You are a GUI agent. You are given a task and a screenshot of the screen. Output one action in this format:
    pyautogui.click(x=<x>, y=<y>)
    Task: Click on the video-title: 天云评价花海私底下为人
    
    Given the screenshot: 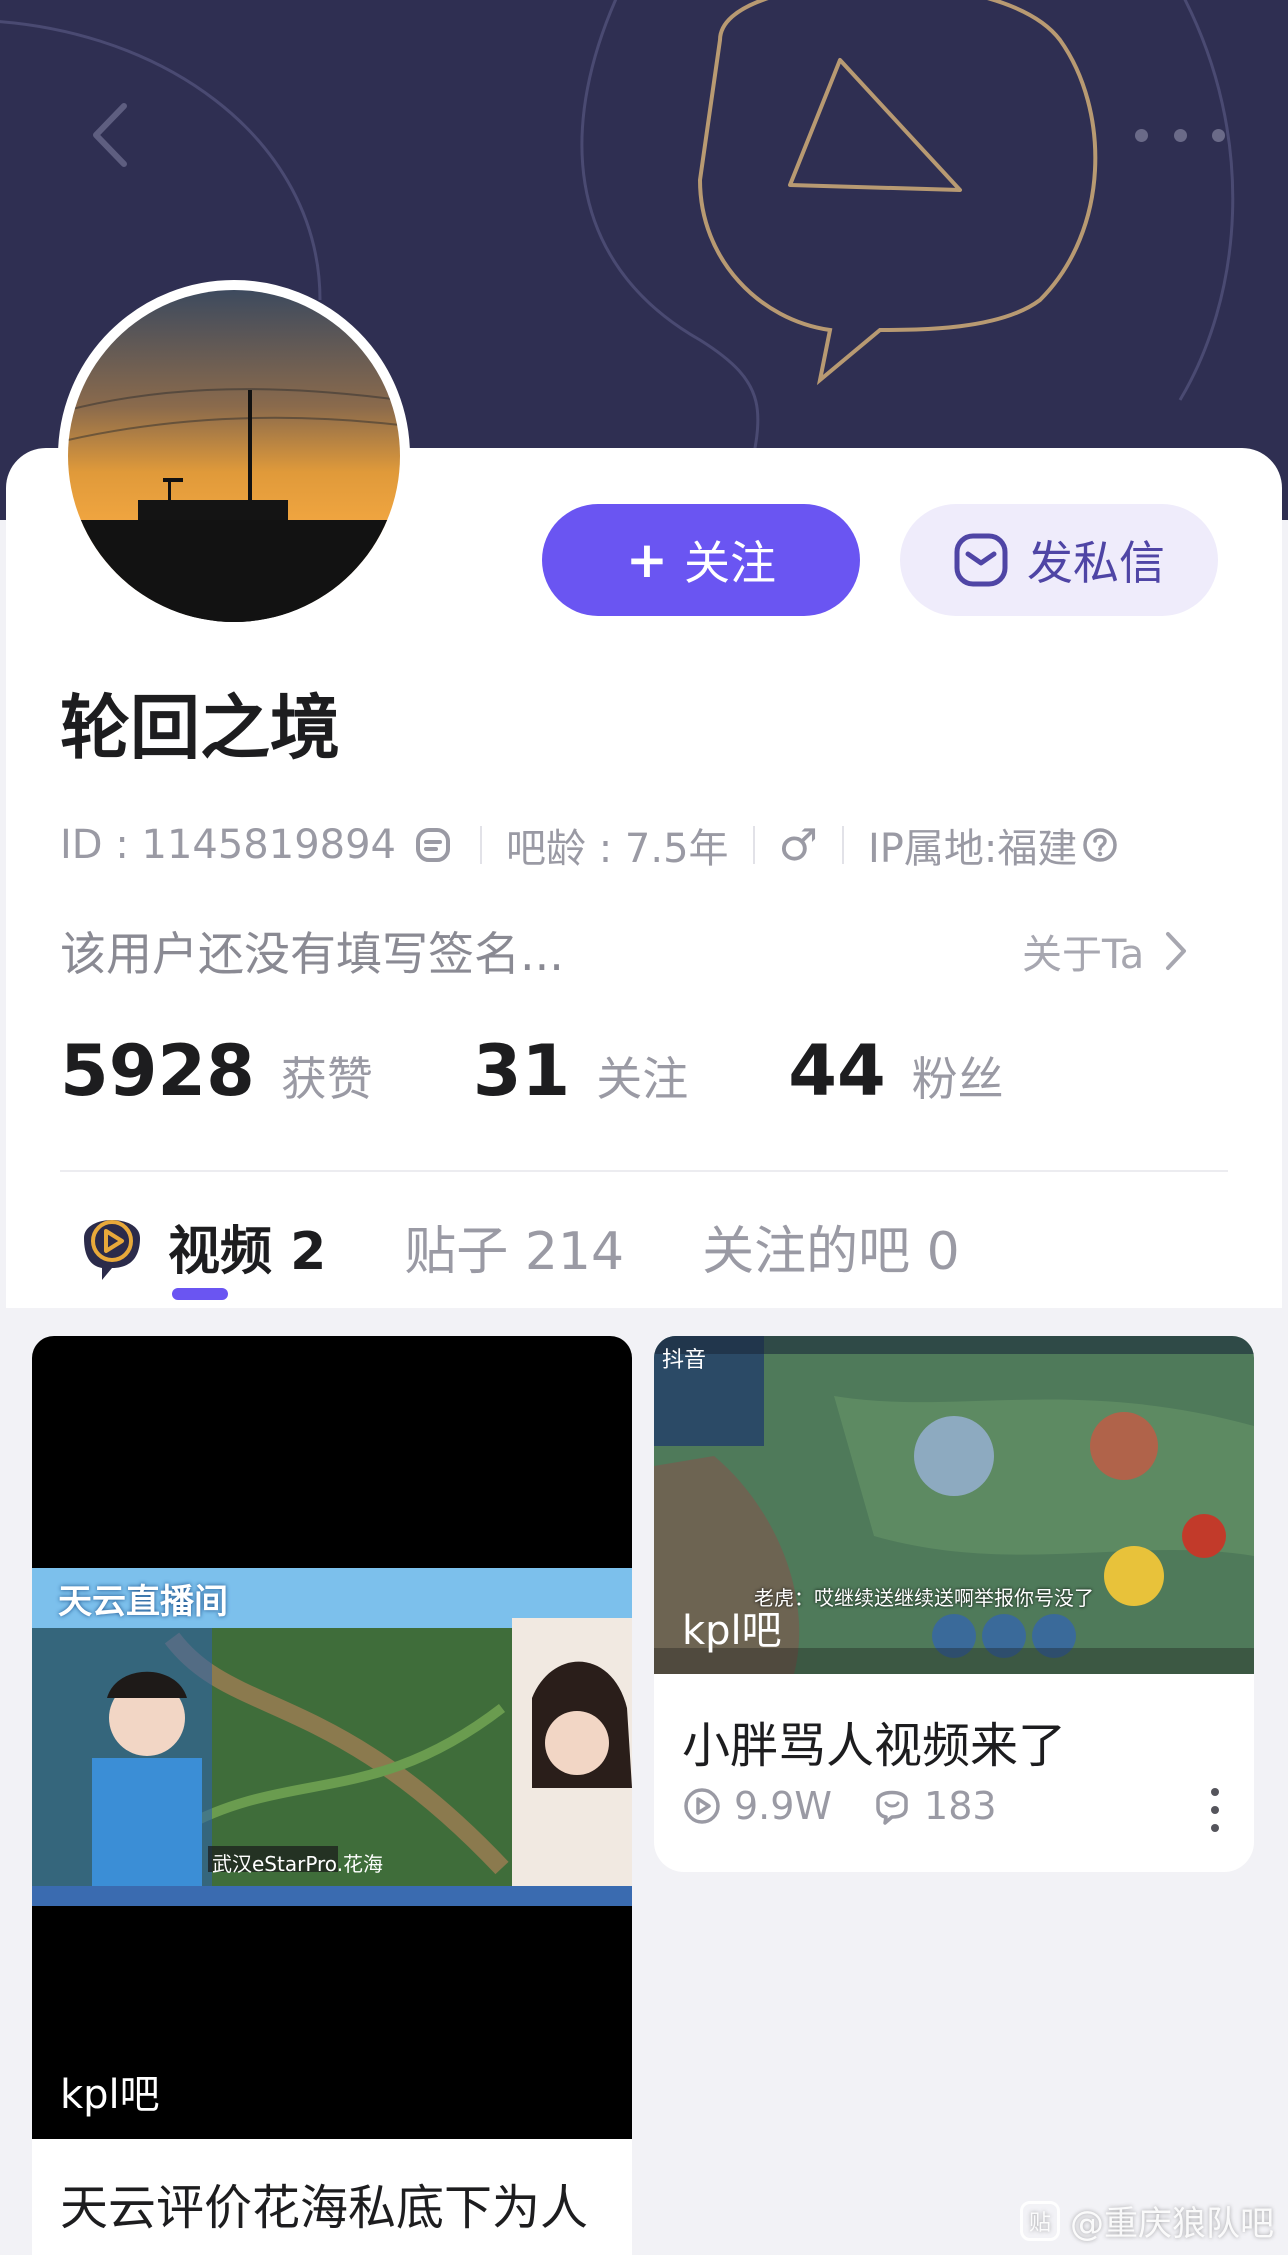 What is the action you would take?
    pyautogui.click(x=324, y=2203)
    